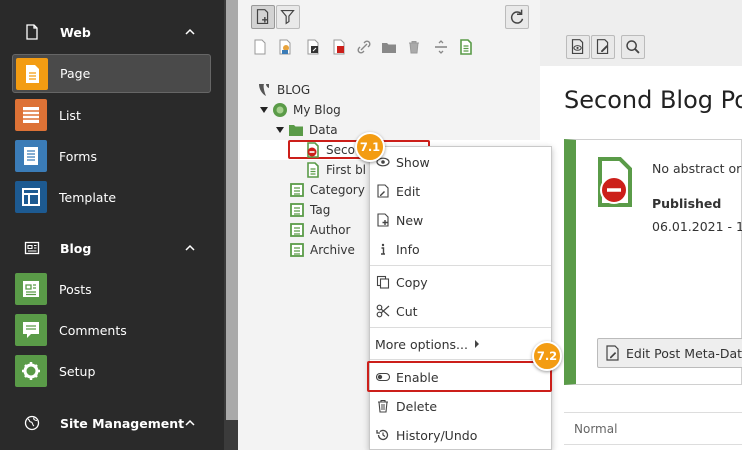 This screenshot has height=450, width=742. What do you see at coordinates (410, 220) in the screenshot?
I see `context-menu-label: New` at bounding box center [410, 220].